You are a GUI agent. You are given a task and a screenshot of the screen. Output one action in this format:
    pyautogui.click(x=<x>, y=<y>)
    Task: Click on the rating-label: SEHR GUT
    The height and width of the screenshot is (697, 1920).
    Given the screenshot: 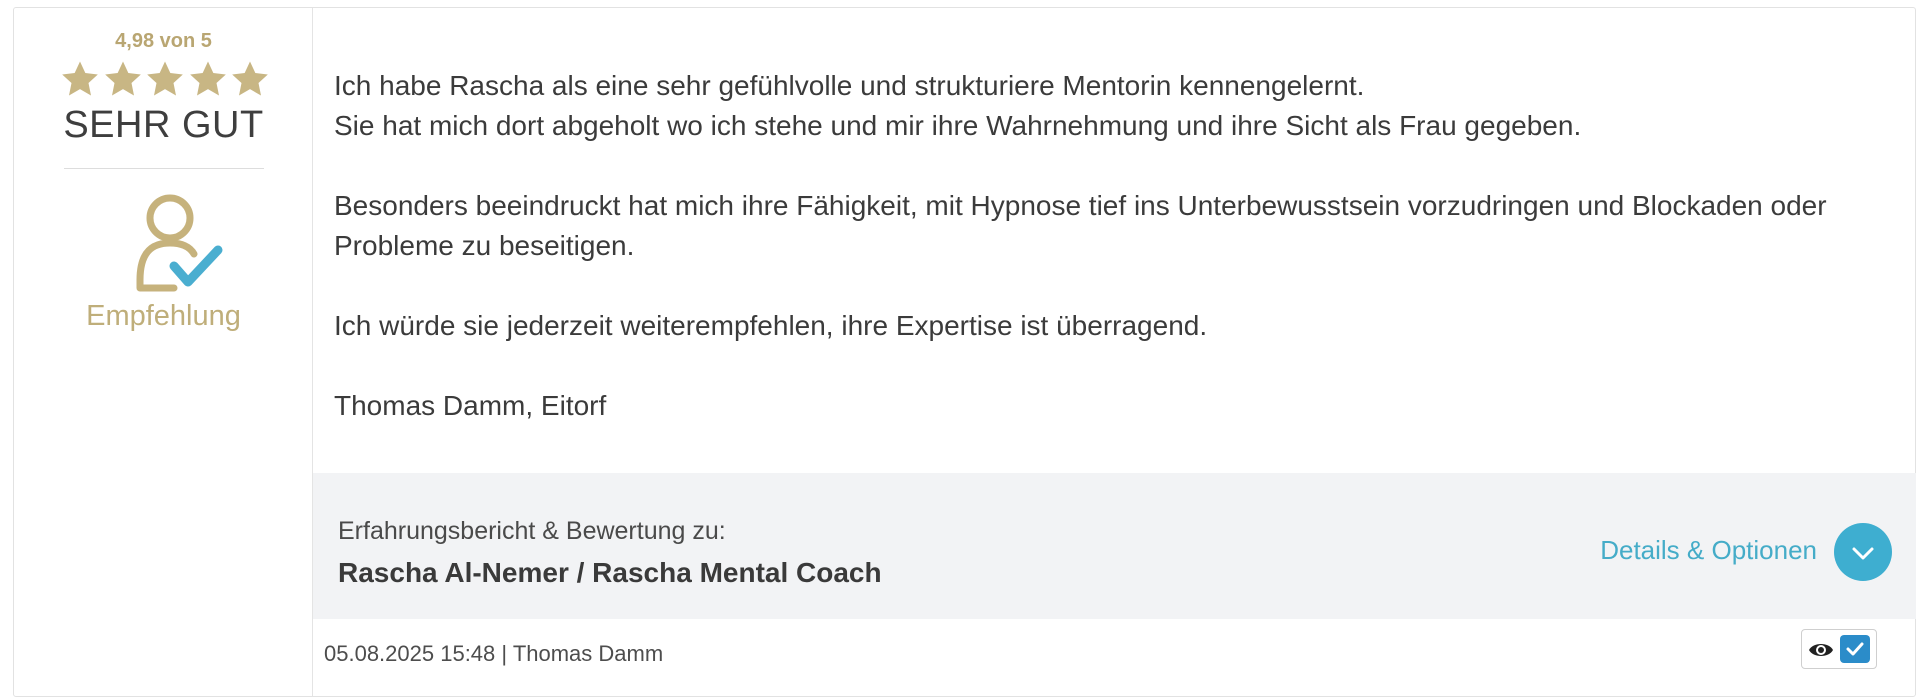 What is the action you would take?
    pyautogui.click(x=163, y=125)
    